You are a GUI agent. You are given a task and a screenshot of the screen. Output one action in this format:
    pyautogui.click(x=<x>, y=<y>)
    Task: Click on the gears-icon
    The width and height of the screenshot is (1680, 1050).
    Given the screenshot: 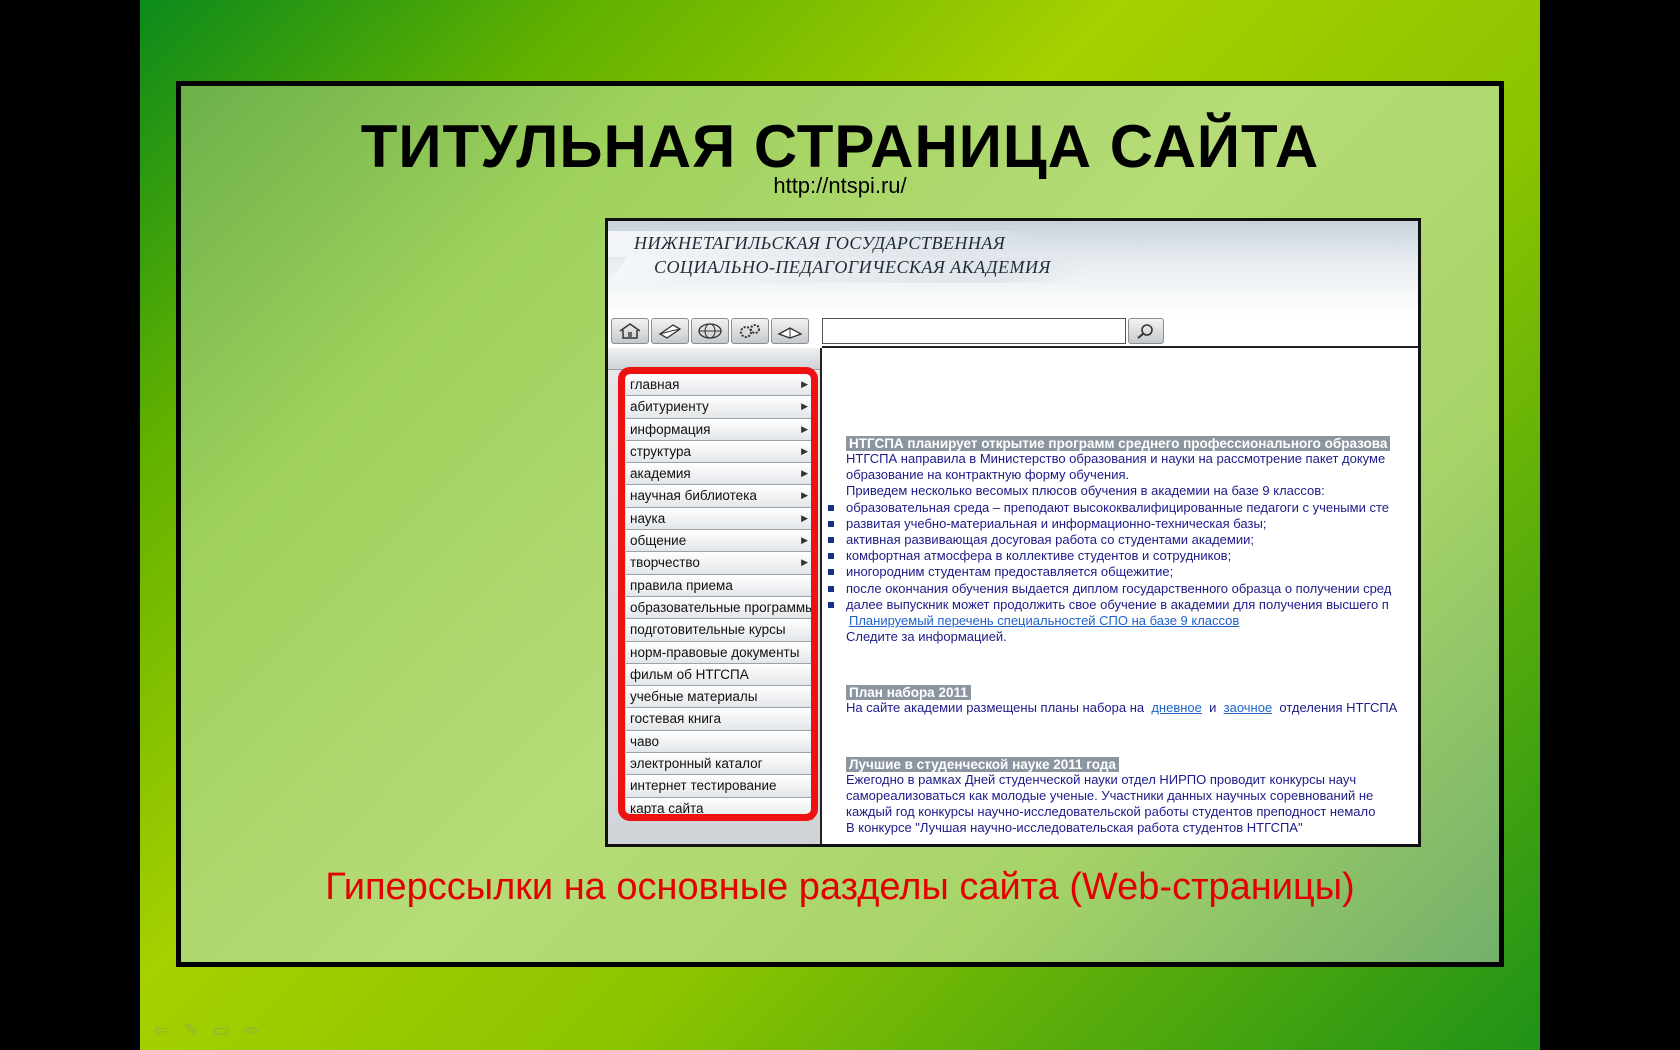 What is the action you would take?
    pyautogui.click(x=750, y=331)
    